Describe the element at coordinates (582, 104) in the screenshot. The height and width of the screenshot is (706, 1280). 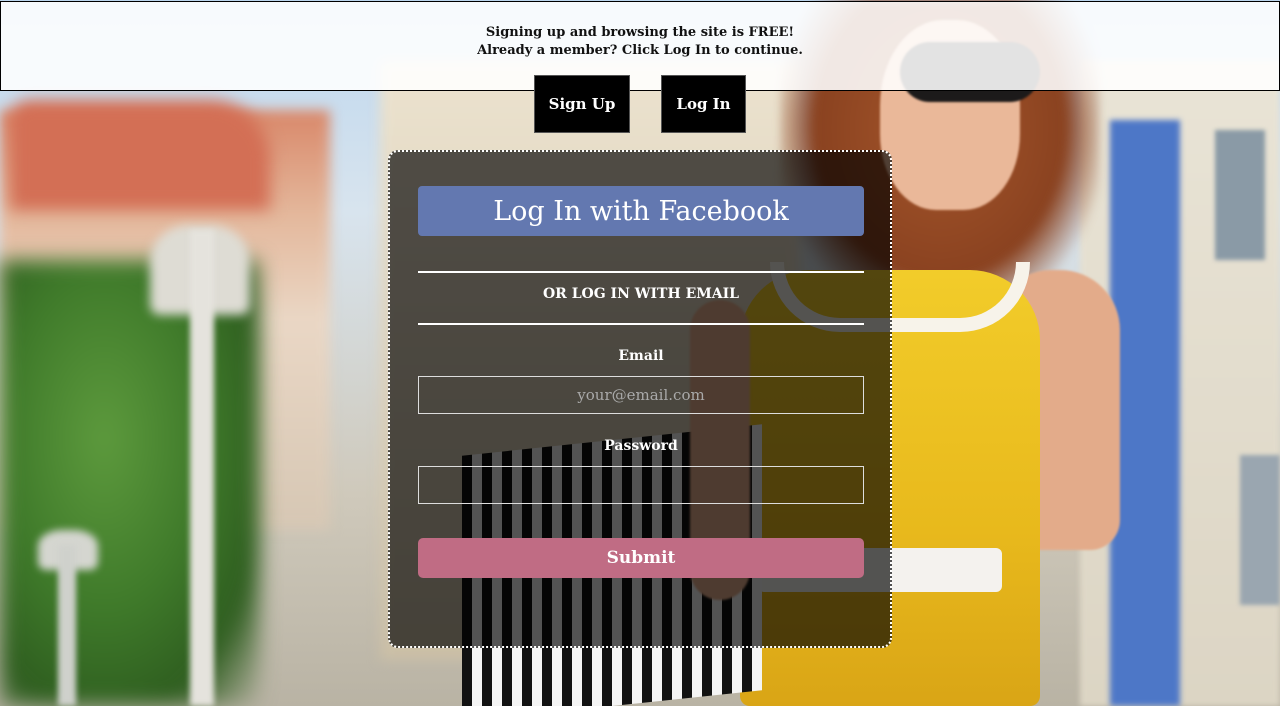
I see `sign-up-button: Sign Up` at that location.